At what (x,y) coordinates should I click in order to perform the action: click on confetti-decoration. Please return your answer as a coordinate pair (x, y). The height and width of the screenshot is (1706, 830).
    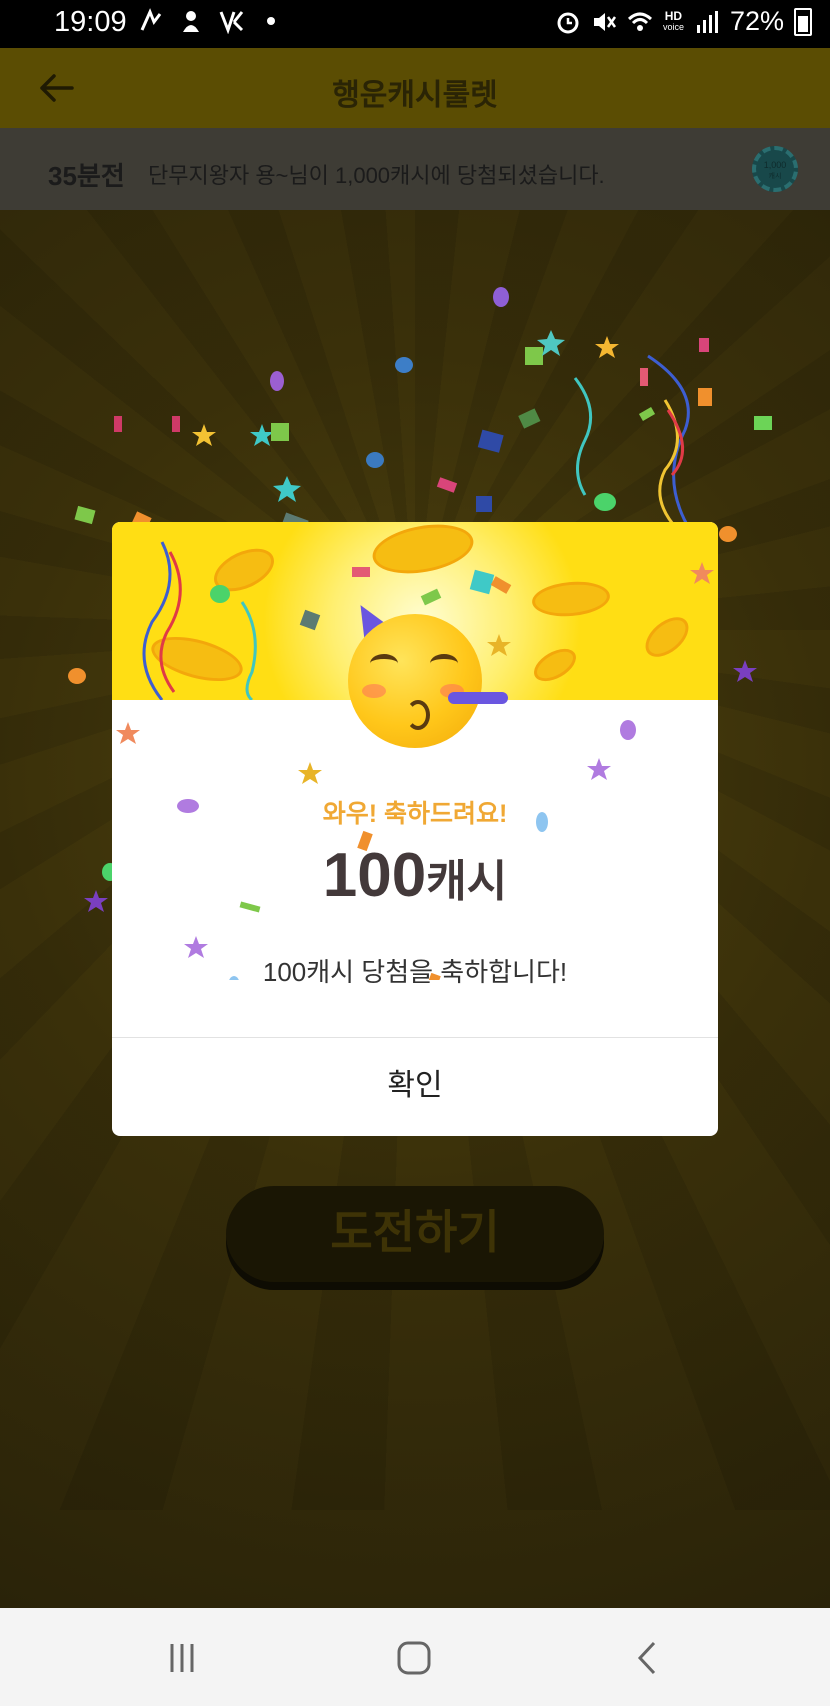
    Looking at the image, I should click on (376, 850).